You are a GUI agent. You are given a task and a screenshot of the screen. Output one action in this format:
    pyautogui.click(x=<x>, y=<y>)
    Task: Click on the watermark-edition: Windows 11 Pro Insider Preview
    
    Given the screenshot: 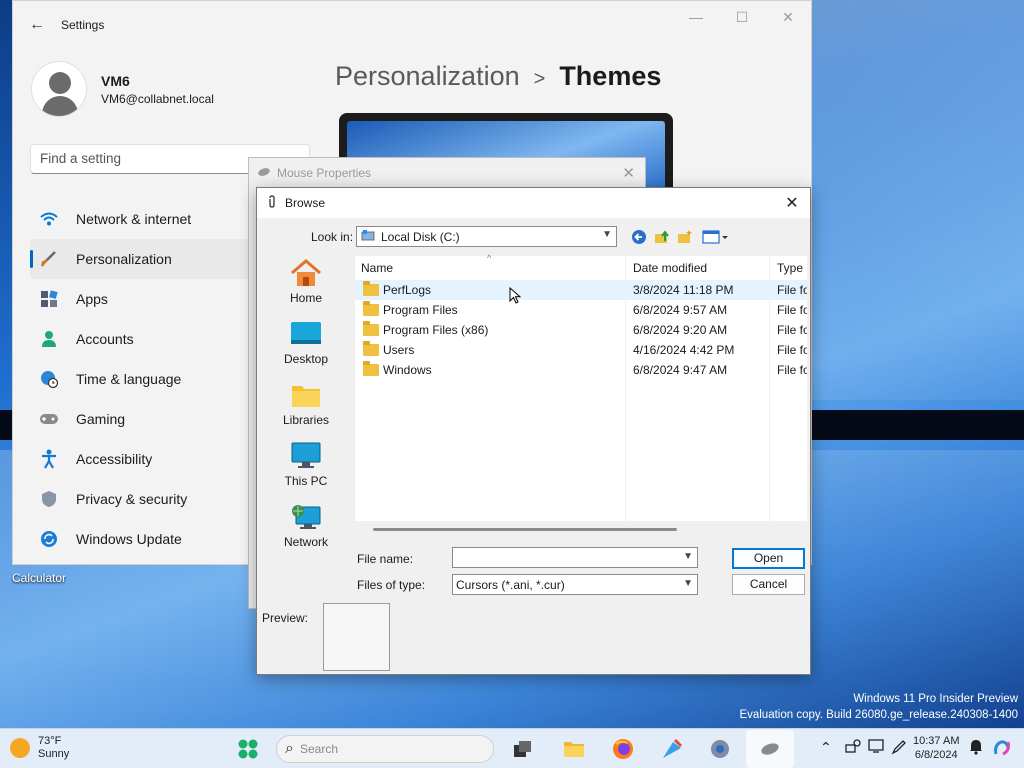 What is the action you would take?
    pyautogui.click(x=935, y=699)
    